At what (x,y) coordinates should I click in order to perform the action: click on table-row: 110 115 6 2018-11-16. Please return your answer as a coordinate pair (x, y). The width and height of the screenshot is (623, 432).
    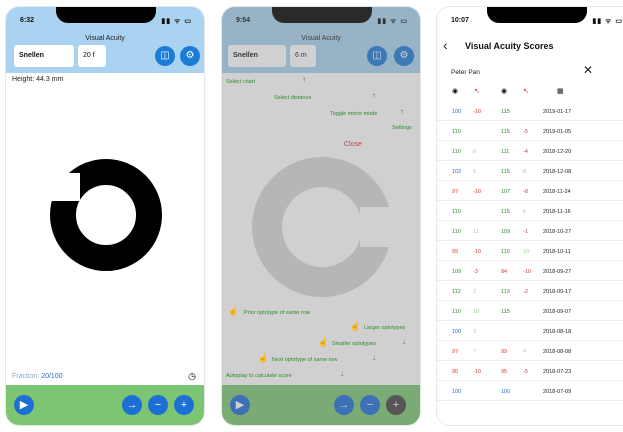
    Looking at the image, I should click on (530, 212).